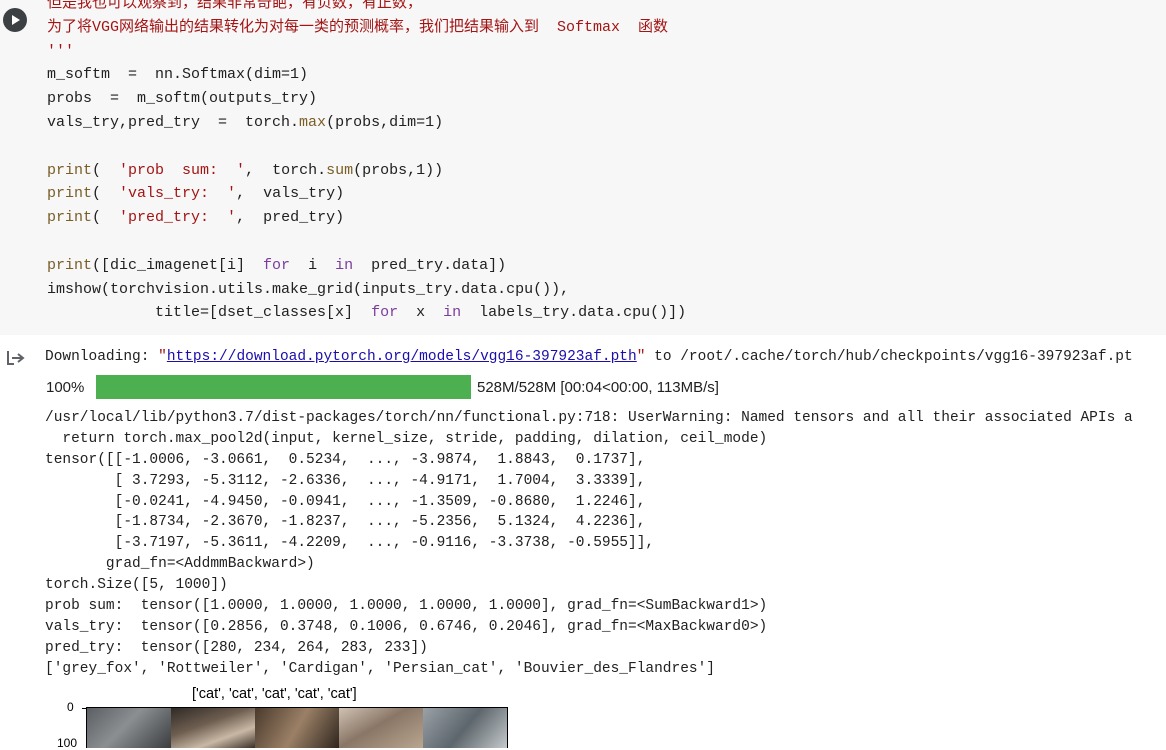  What do you see at coordinates (235, 6) in the screenshot?
I see `code-line: 但是我也可以观察到，结果非常奇葩，有负数，有正数，` at bounding box center [235, 6].